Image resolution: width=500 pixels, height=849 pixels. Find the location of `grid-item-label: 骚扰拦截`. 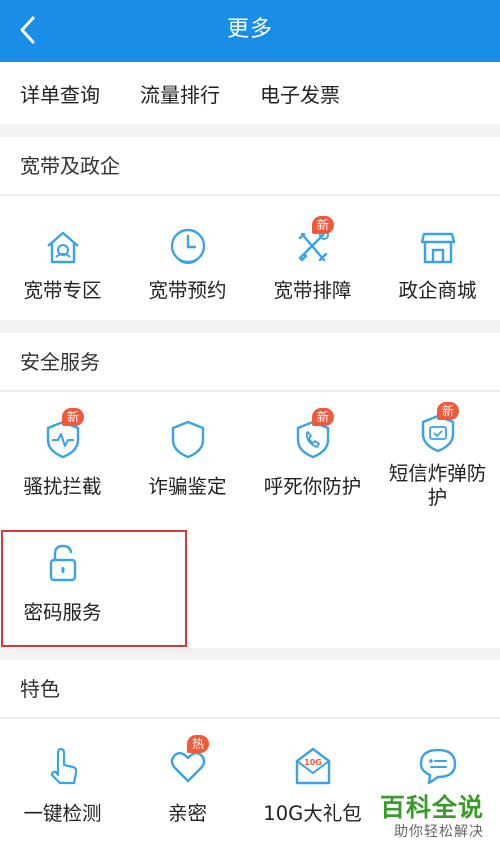

grid-item-label: 骚扰拦截 is located at coordinates (62, 486).